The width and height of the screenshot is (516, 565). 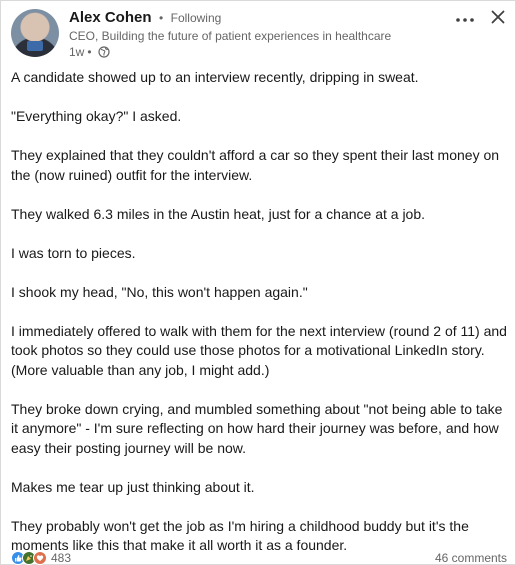 I want to click on close-button, so click(x=498, y=19).